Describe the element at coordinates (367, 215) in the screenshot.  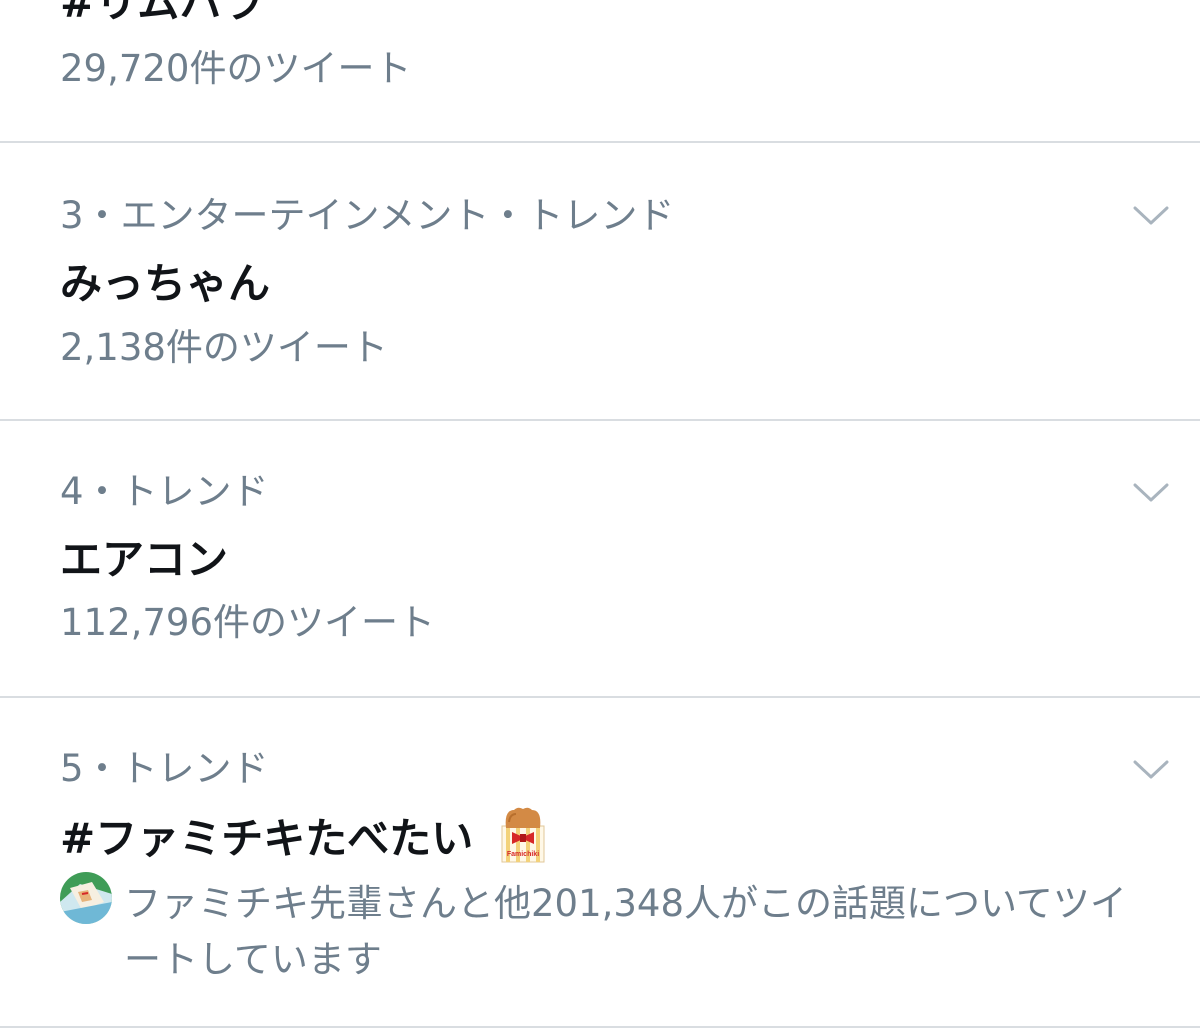
I see `trend-context-label: 3・エンターテインメント・トレンド` at that location.